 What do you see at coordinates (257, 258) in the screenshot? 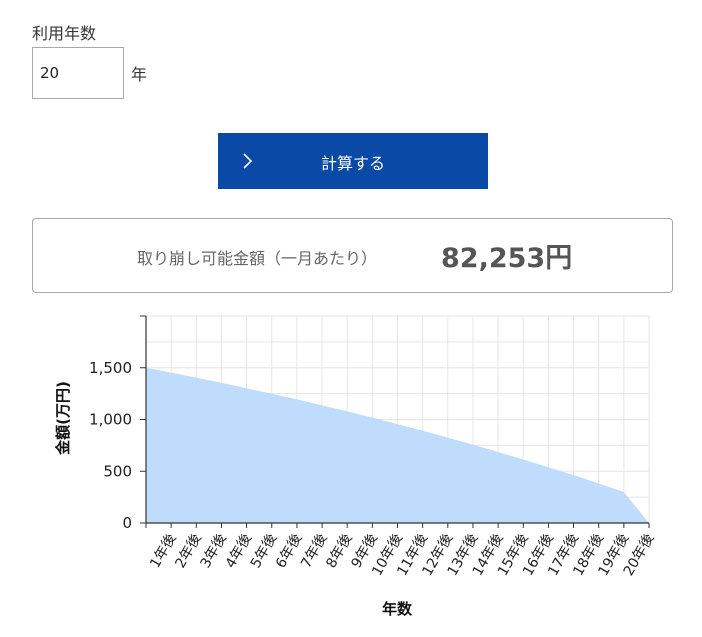
I see `result-label: 取り崩し可能金額（一月あたり）` at bounding box center [257, 258].